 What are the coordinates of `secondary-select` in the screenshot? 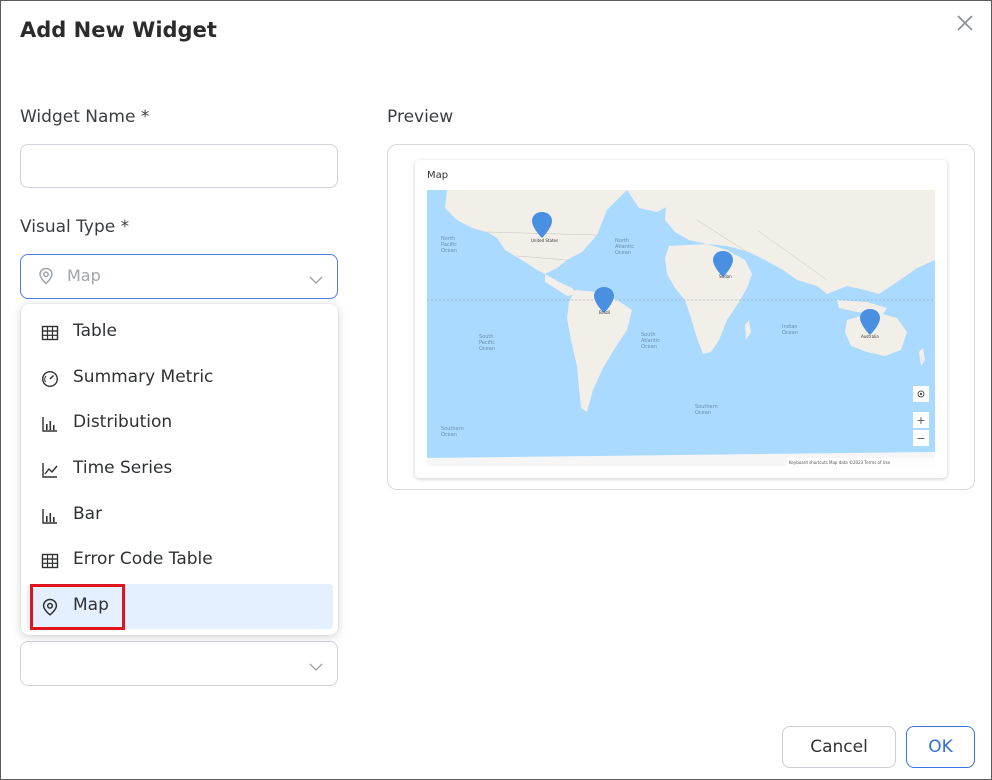 It's located at (179, 663).